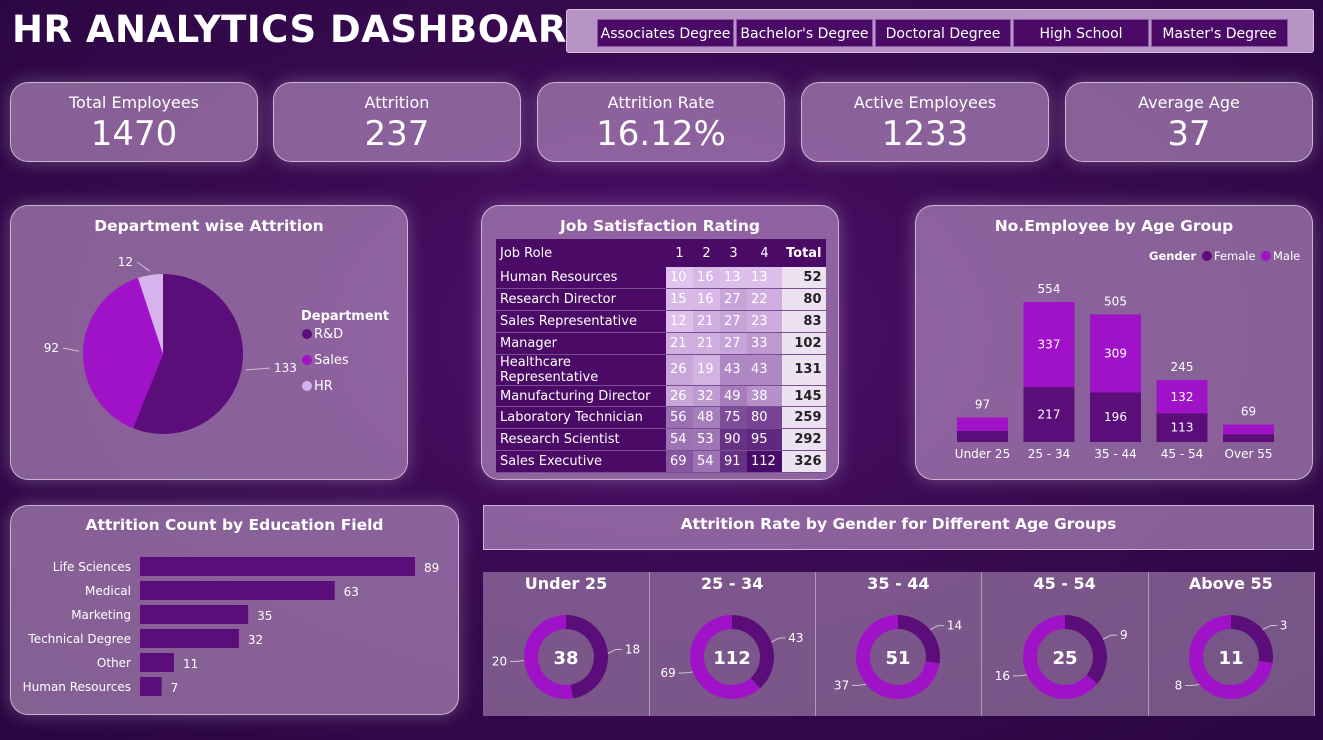  I want to click on pie-leader-line, so click(143, 266).